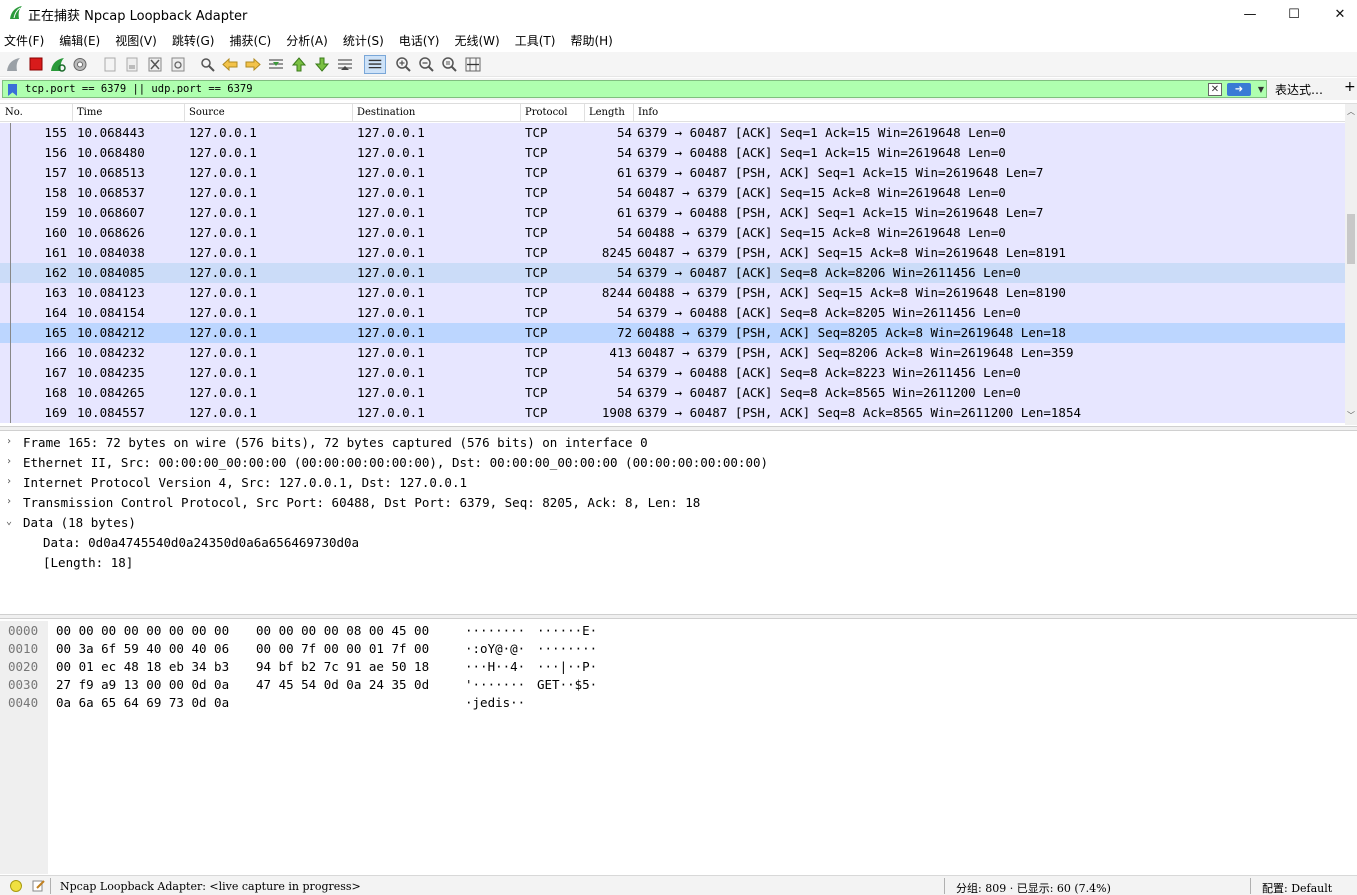  What do you see at coordinates (89, 112) in the screenshot?
I see `column-header-time: Time` at bounding box center [89, 112].